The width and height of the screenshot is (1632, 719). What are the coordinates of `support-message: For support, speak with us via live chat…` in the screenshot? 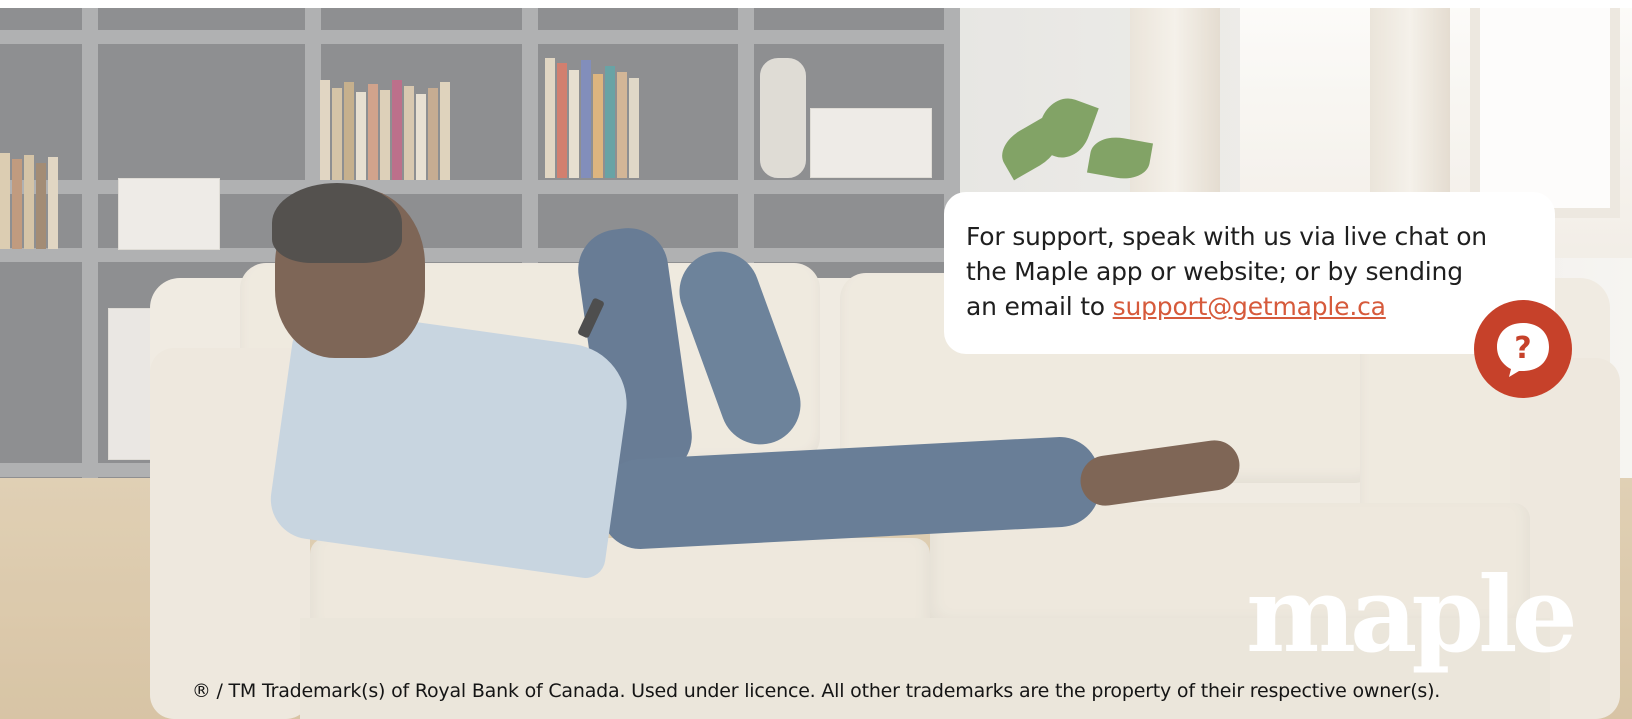 It's located at (1245, 271).